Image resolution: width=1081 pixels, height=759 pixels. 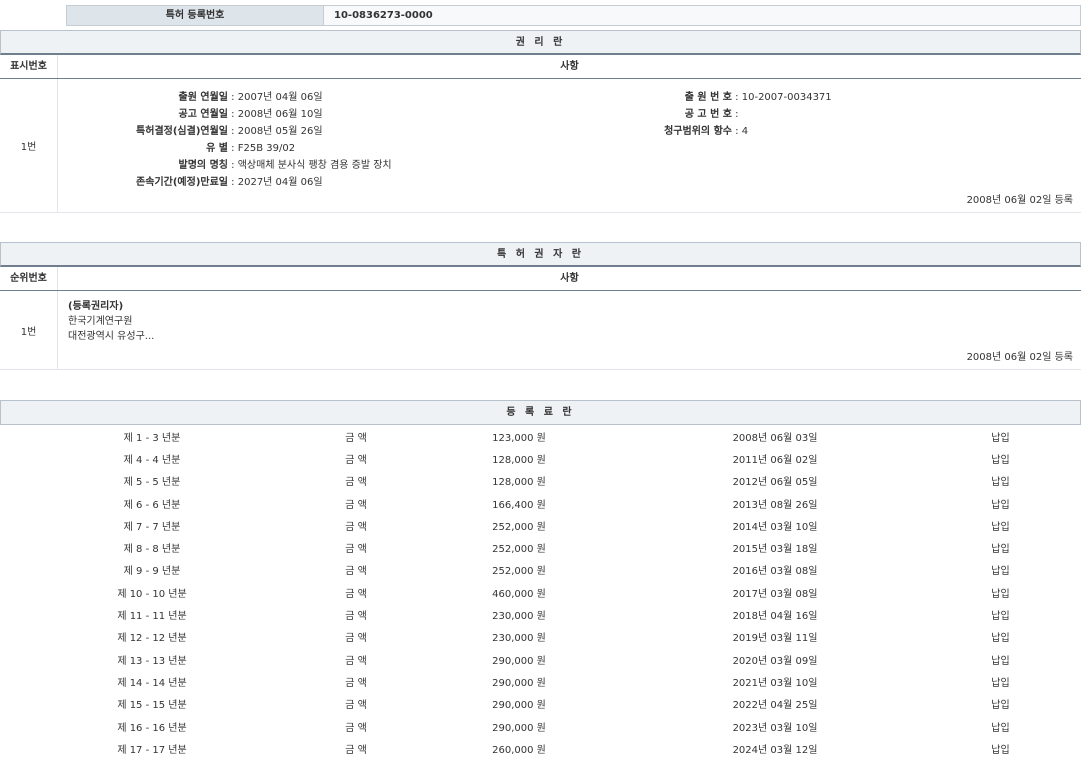 I want to click on fee-period: 제 17 - 17 년분, so click(x=152, y=748).